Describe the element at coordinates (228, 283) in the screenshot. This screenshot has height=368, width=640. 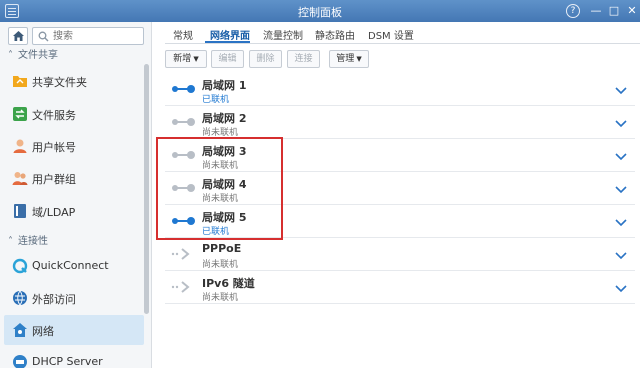
I see `interface-name: IPv6 隧道` at that location.